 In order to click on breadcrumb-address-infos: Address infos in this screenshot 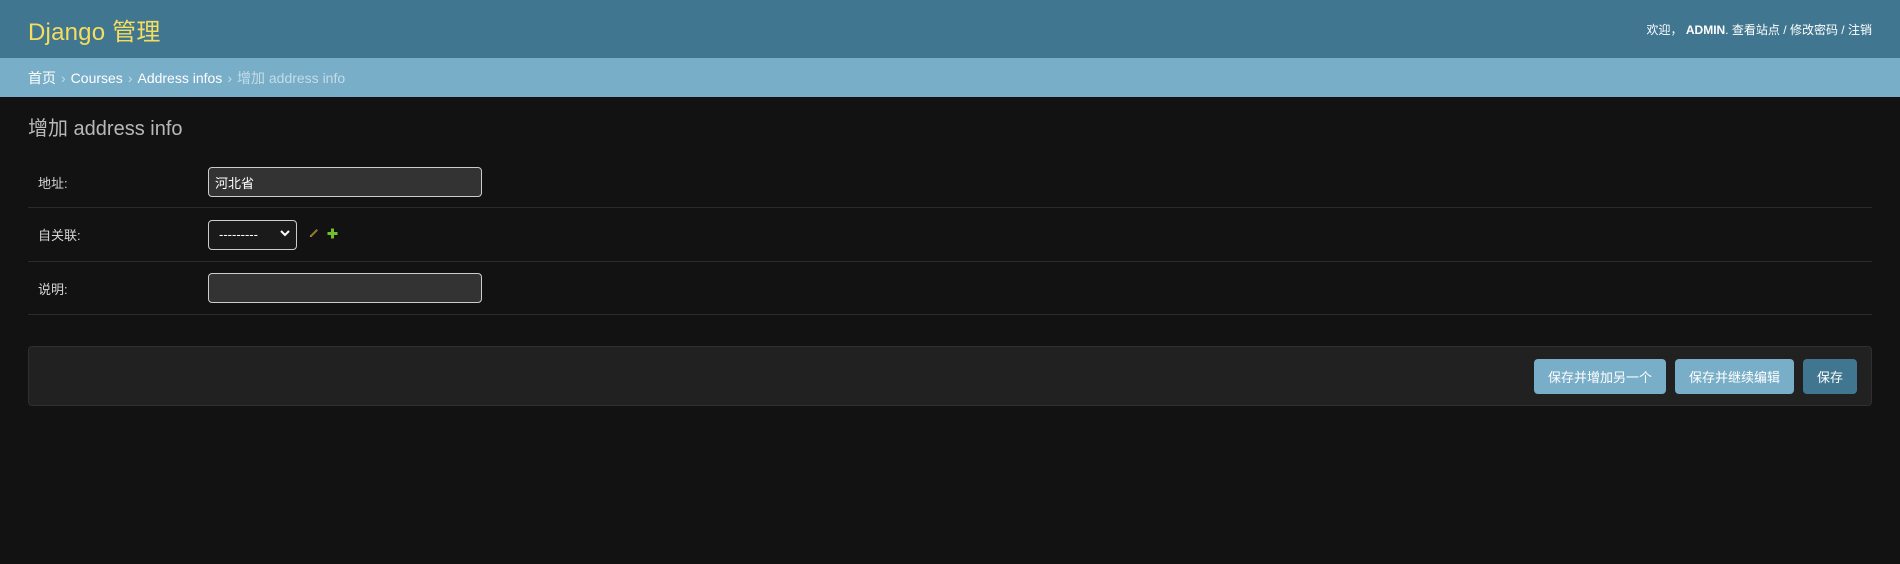, I will do `click(179, 78)`.